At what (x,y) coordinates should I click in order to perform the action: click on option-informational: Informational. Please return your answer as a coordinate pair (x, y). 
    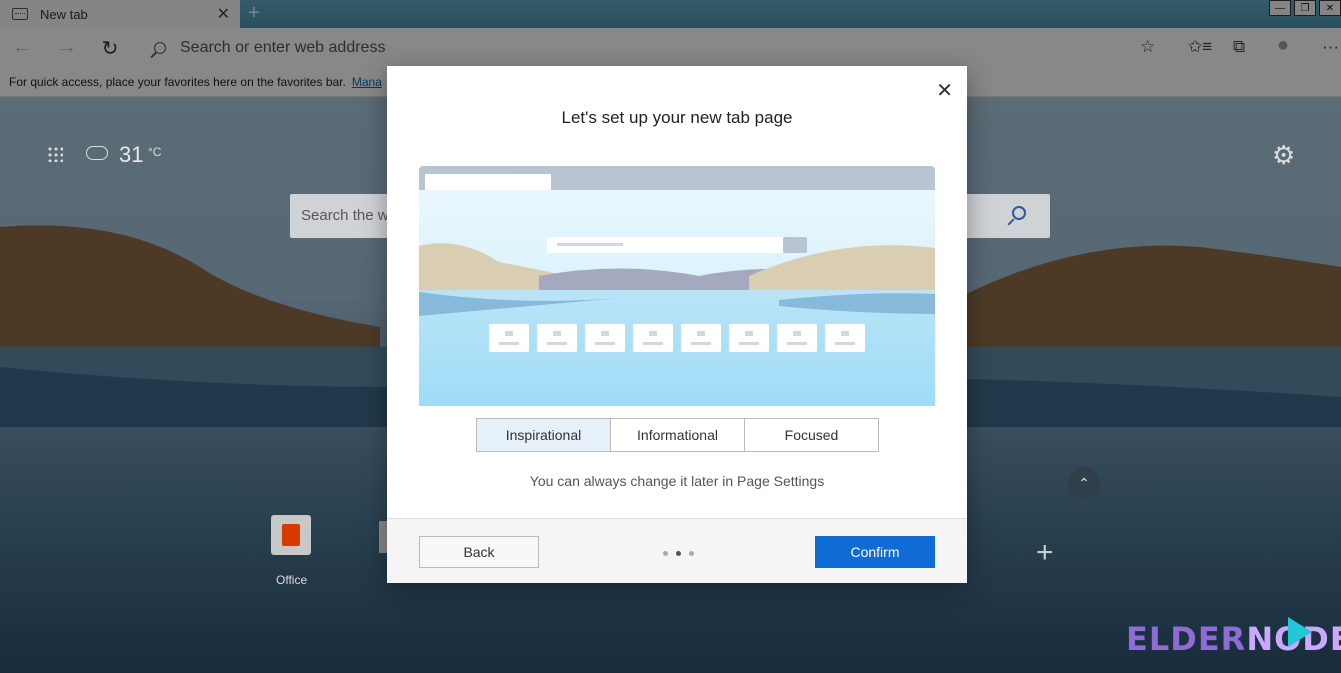
    Looking at the image, I should click on (678, 435).